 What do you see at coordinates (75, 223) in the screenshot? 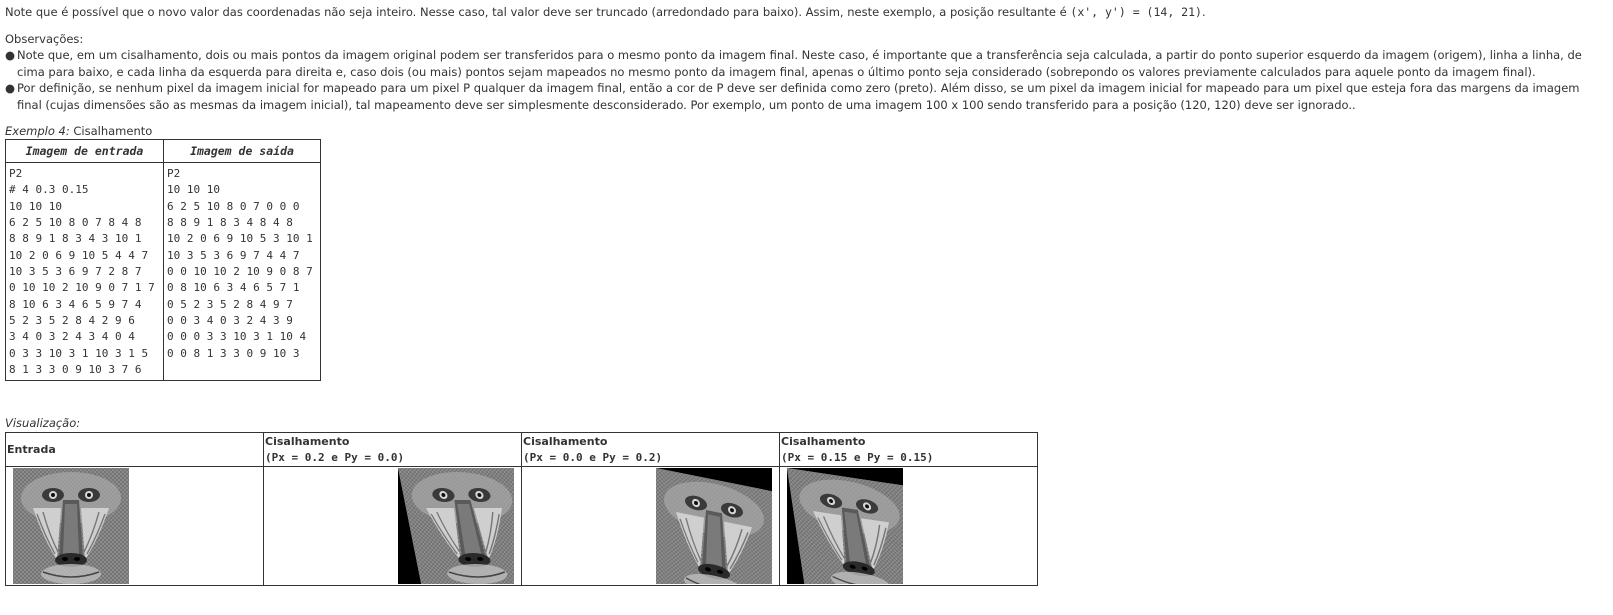
I see `pgm-line: 6 2 5 10 8 0 7 8 4 8` at bounding box center [75, 223].